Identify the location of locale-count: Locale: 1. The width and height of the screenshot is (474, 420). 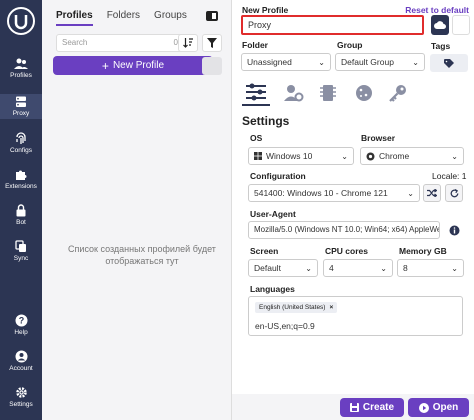
(449, 176).